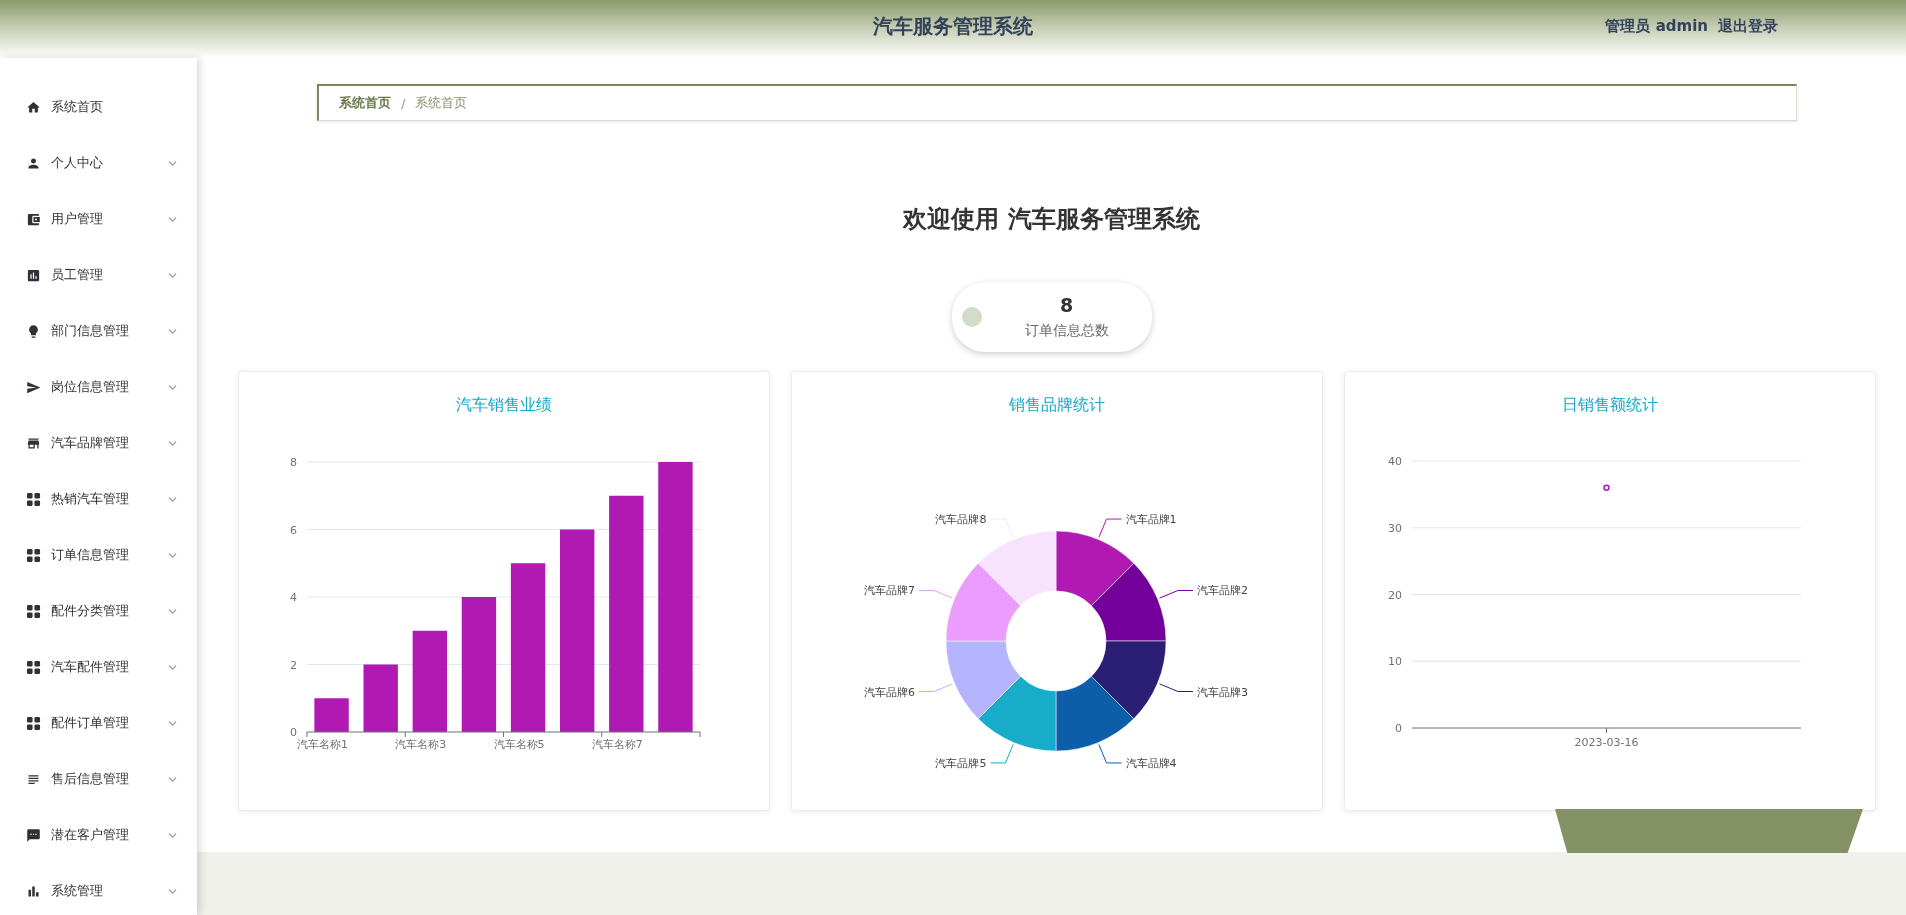  What do you see at coordinates (293, 462) in the screenshot?
I see `axis-label: 8` at bounding box center [293, 462].